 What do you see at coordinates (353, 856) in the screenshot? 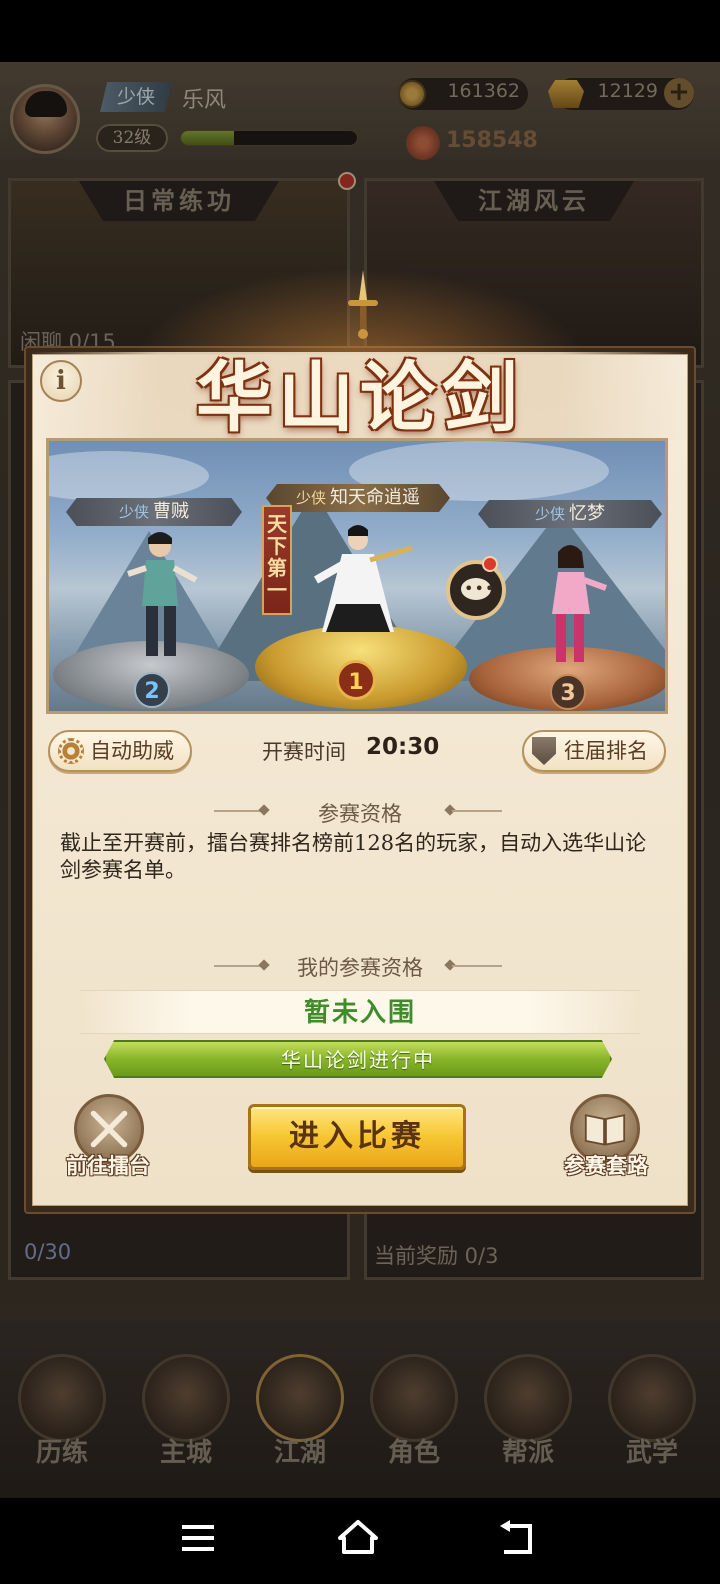
I see `eligibility-rule-text: 截止至开赛前，擂台赛排名榜前128名的玩家，自动入选华山论剑参赛名单。` at bounding box center [353, 856].